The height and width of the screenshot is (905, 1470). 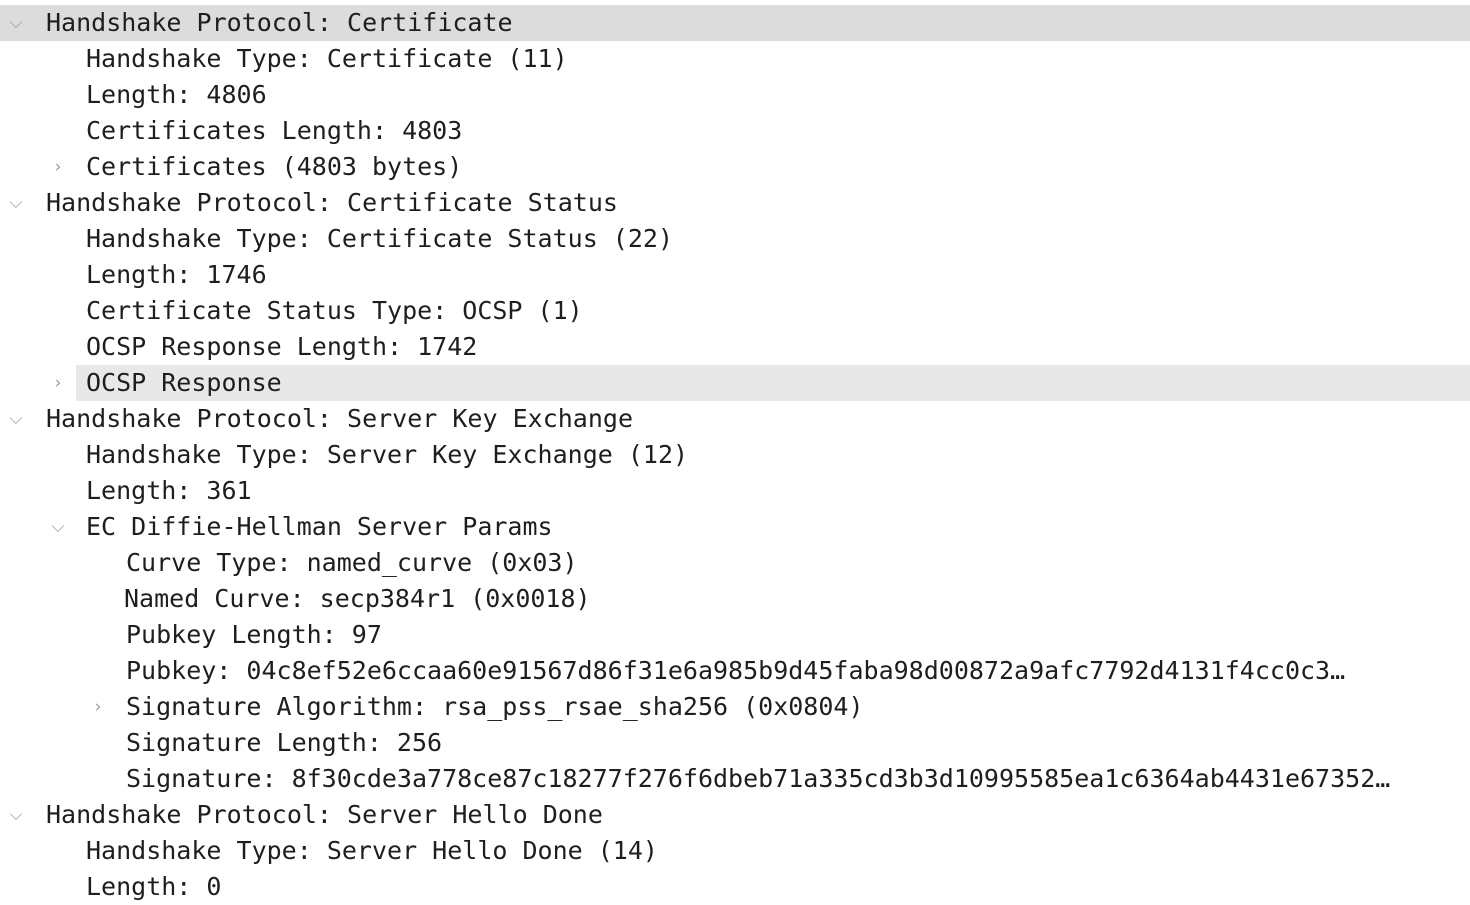 I want to click on tree-row: Handshake Type: Server Key Exchange (12), so click(x=735, y=455).